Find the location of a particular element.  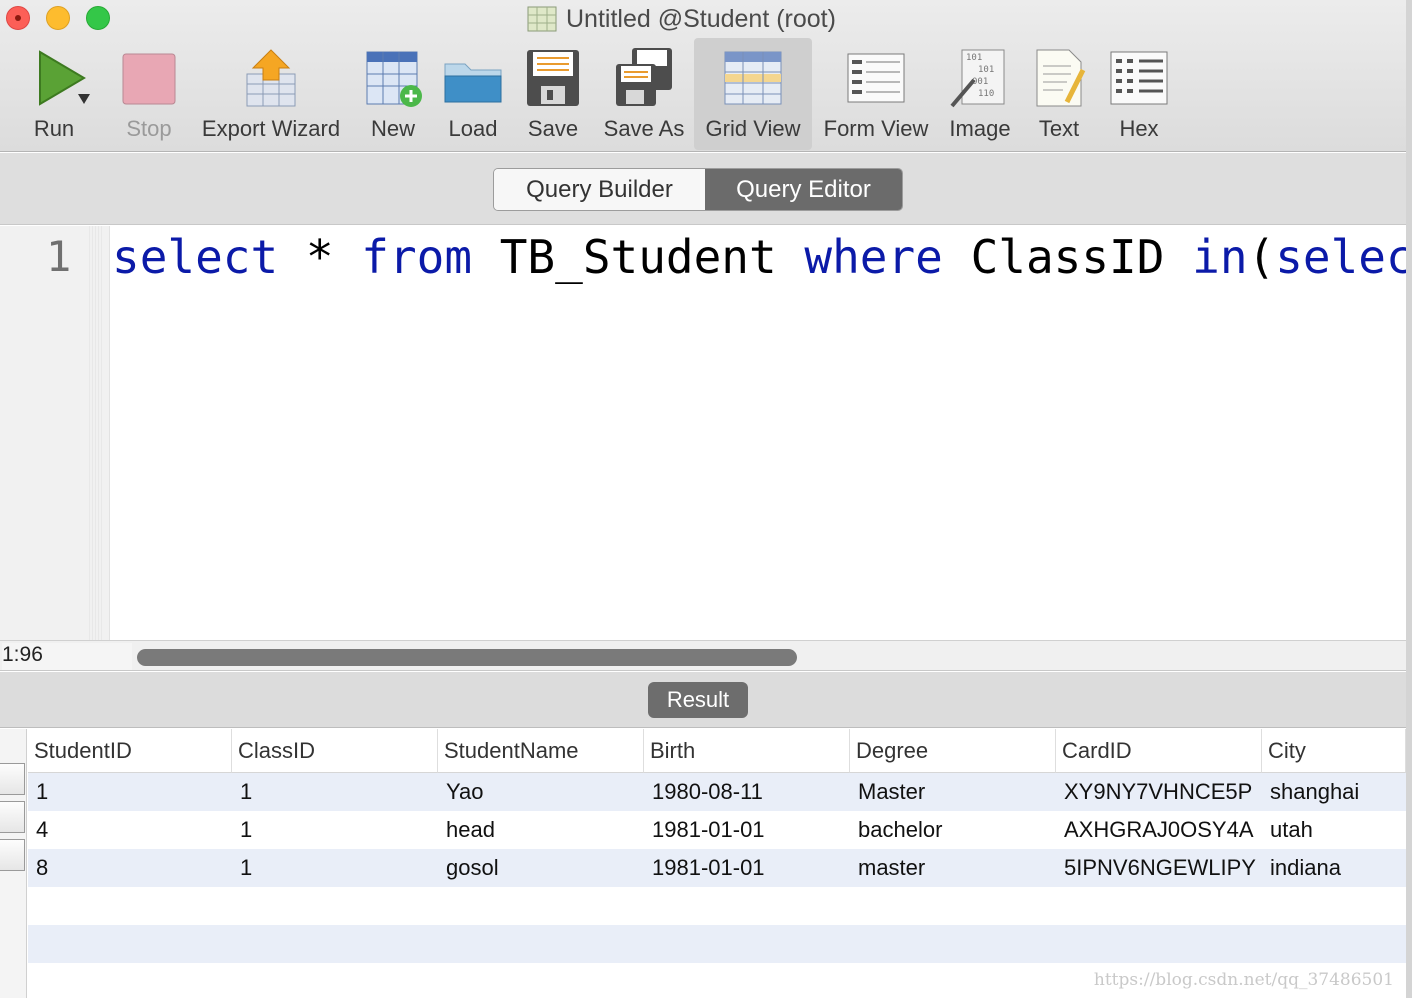

floppy-disk-icon is located at coordinates (553, 78).